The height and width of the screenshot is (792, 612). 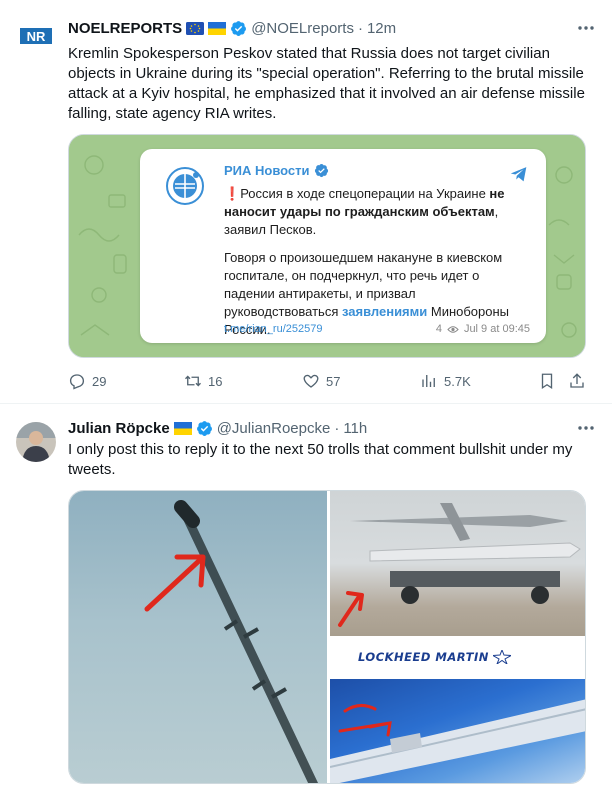 What do you see at coordinates (232, 193) in the screenshot?
I see `exclamation-icon: ❗` at bounding box center [232, 193].